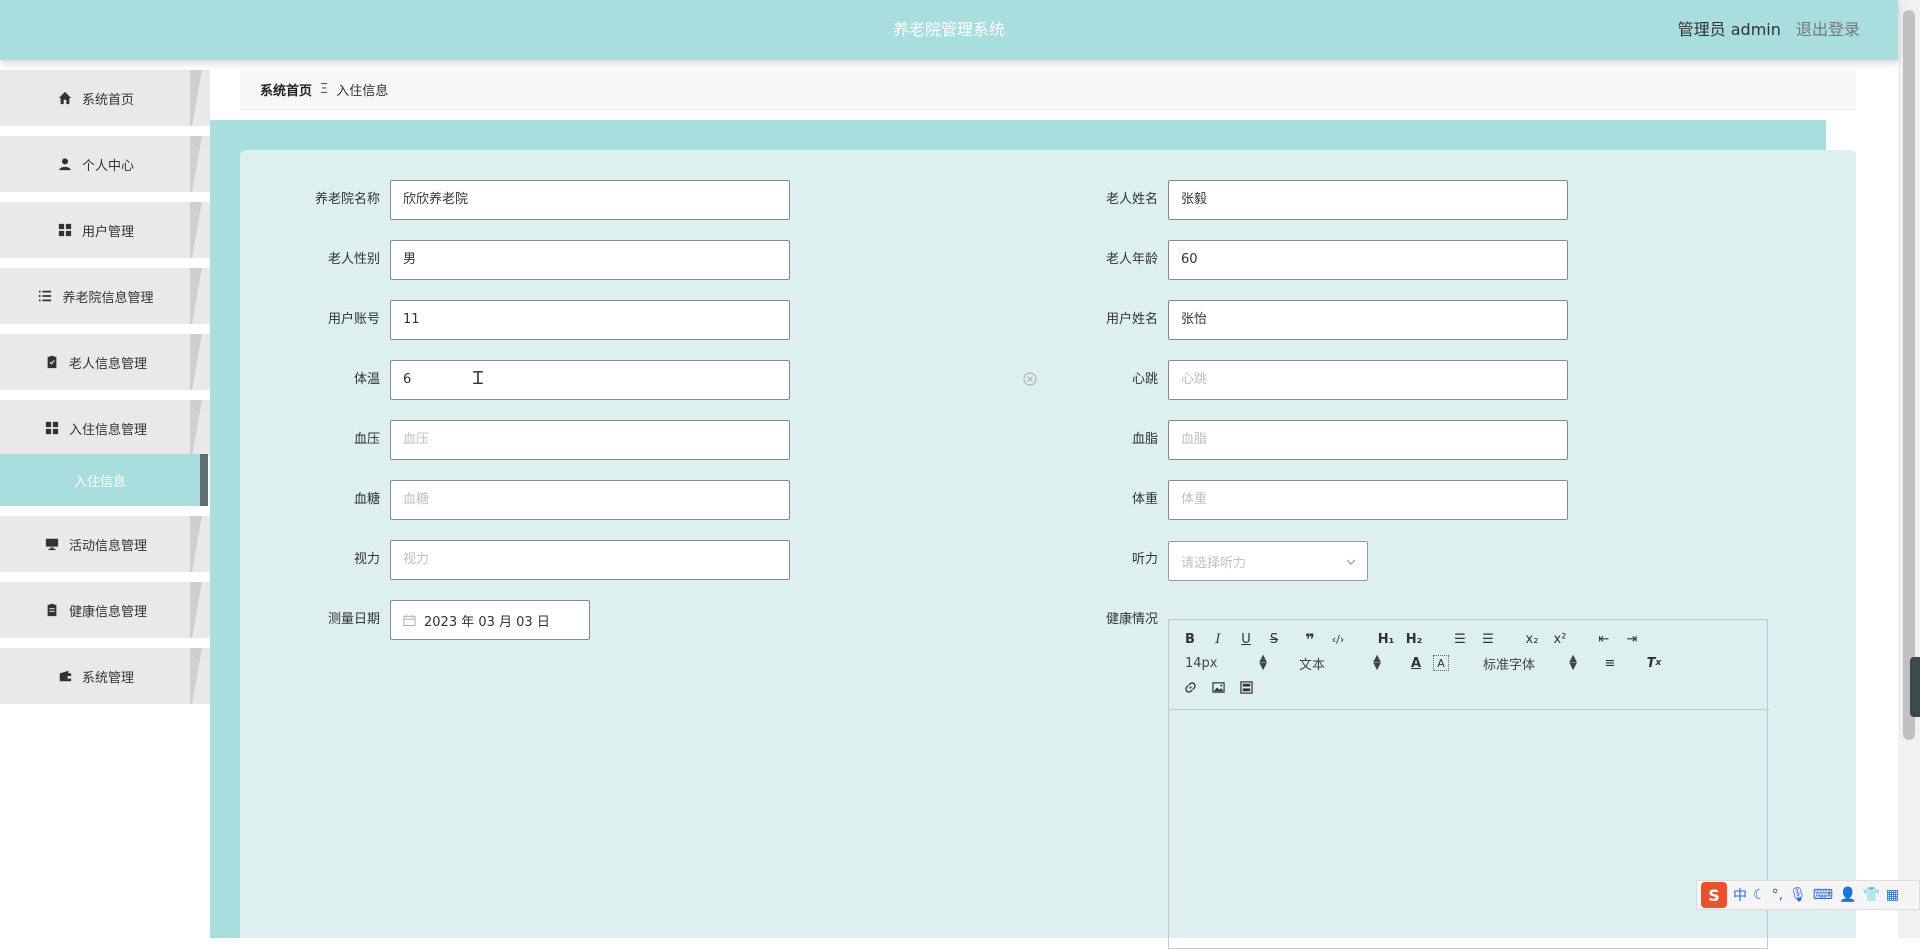 This screenshot has width=1920, height=949. What do you see at coordinates (107, 678) in the screenshot?
I see `sidebar-item-label: 系统管理` at bounding box center [107, 678].